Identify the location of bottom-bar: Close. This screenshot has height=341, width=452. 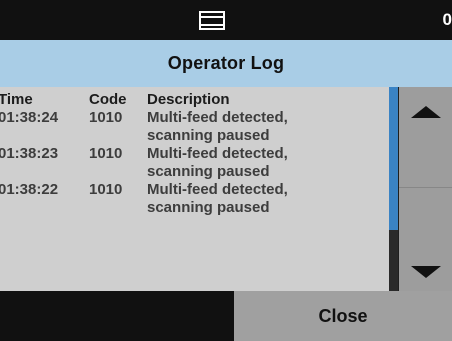
(226, 316).